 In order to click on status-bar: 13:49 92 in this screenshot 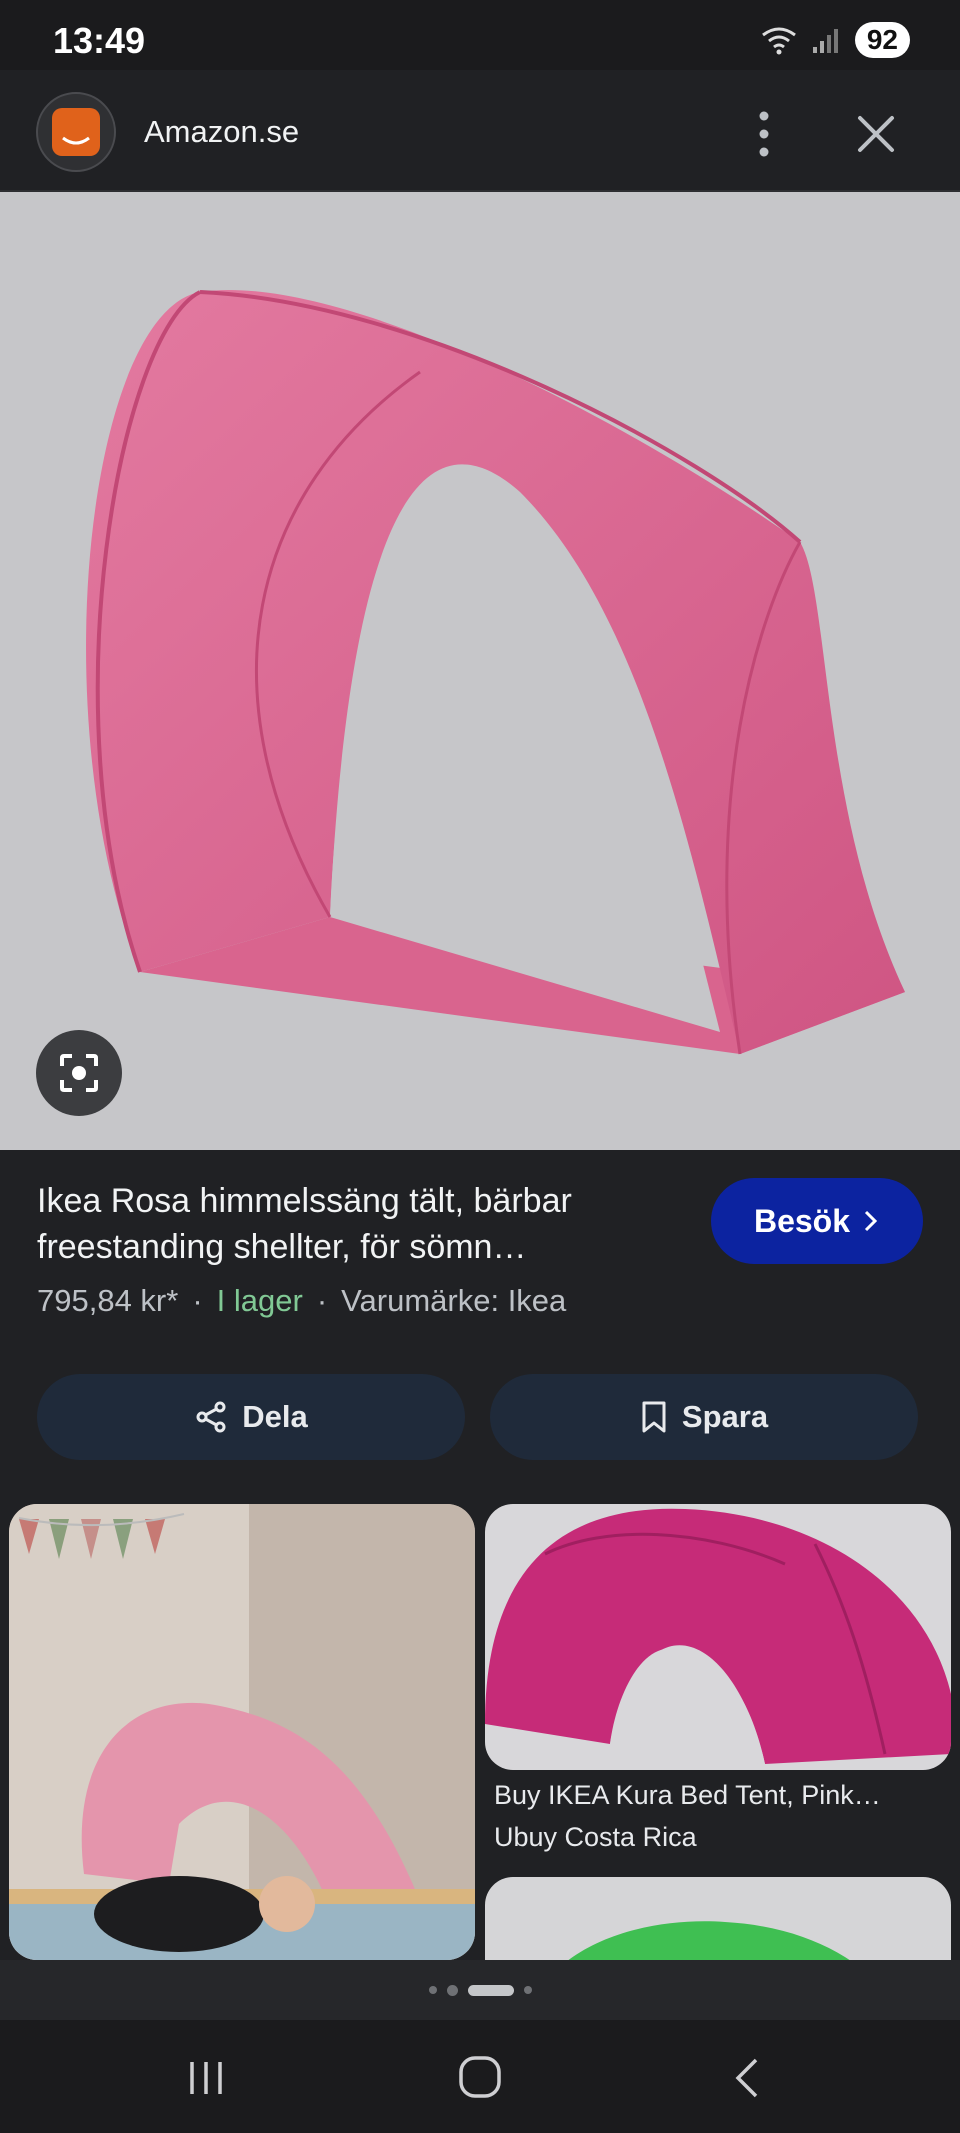, I will do `click(480, 35)`.